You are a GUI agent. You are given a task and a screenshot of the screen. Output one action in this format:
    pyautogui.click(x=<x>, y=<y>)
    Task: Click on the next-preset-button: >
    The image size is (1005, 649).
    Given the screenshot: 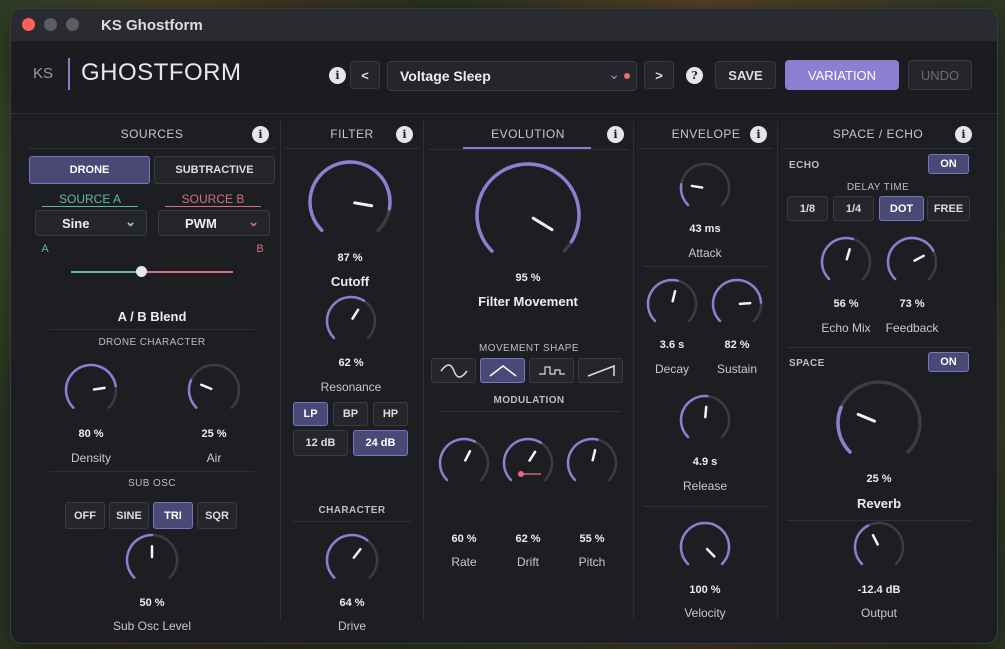 What is the action you would take?
    pyautogui.click(x=659, y=75)
    